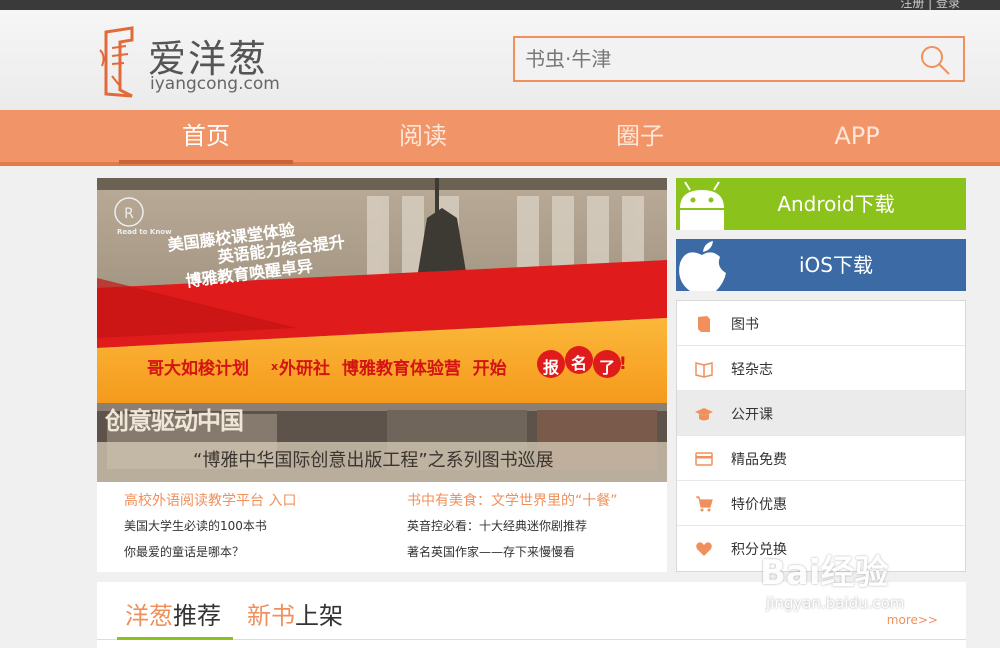 The width and height of the screenshot is (1000, 648). I want to click on banner-logo-text: Read to Know, so click(144, 232).